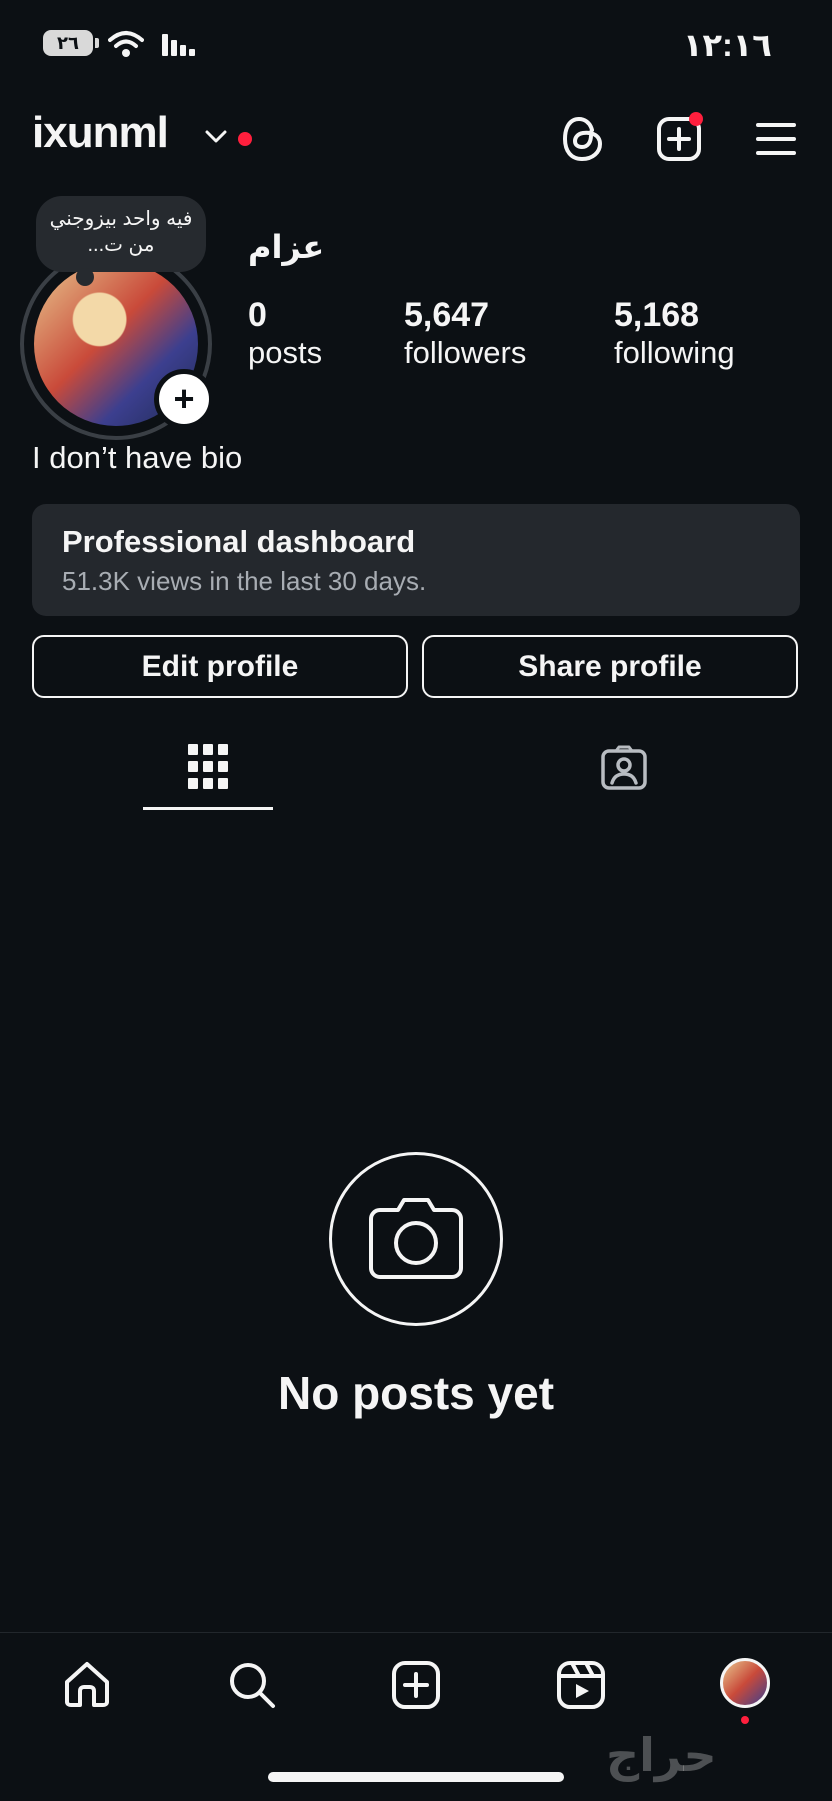  I want to click on profile-tab-avatar, so click(745, 1683).